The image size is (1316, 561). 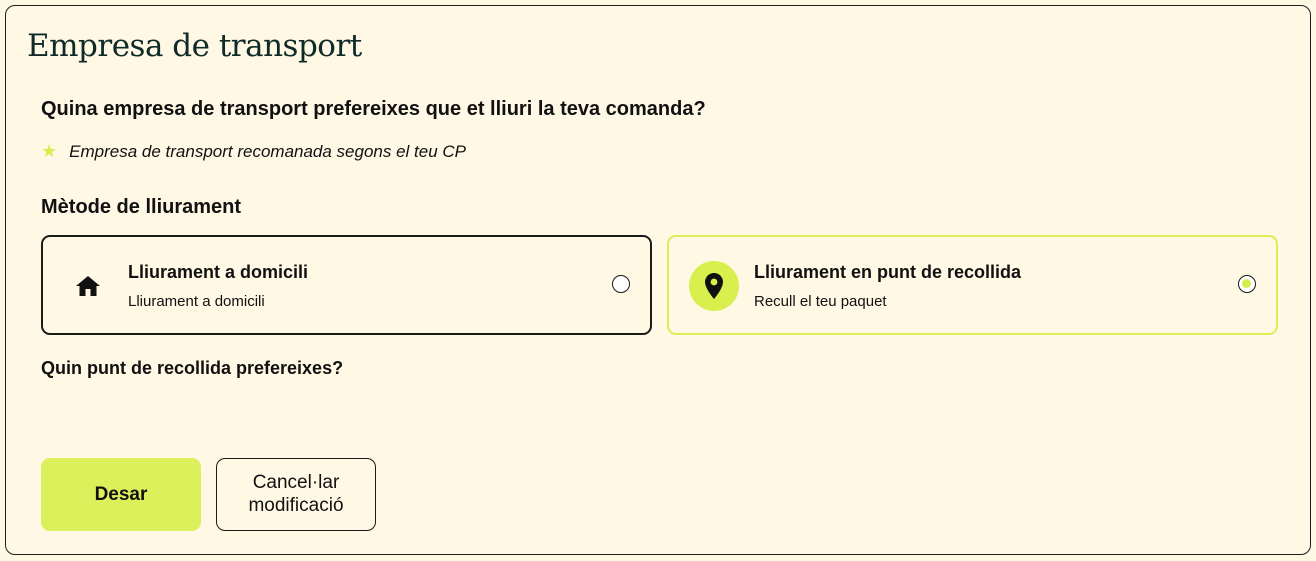 I want to click on home-icon, so click(x=88, y=286).